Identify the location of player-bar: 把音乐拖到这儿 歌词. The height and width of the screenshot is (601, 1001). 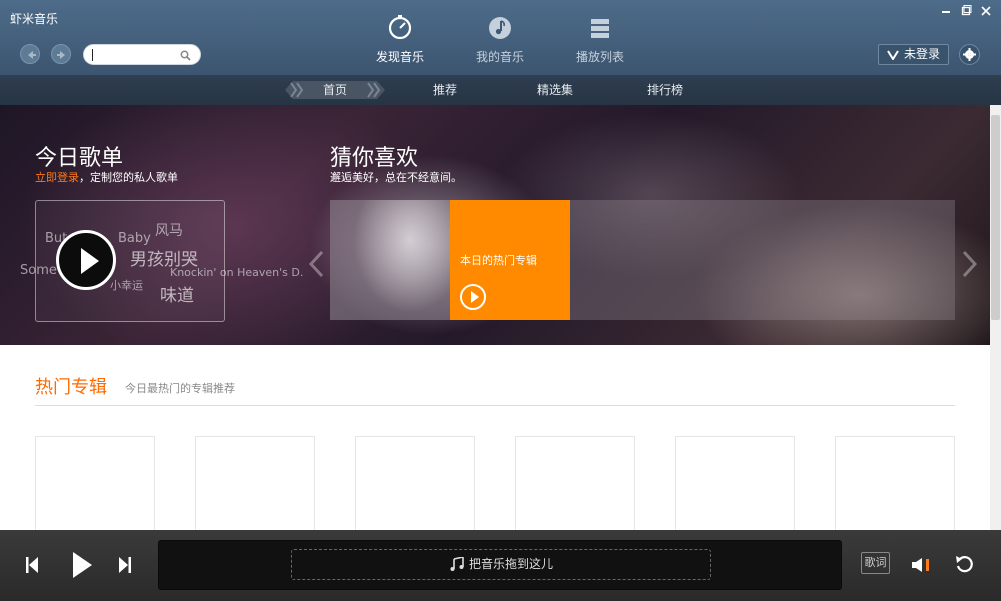
(500, 565).